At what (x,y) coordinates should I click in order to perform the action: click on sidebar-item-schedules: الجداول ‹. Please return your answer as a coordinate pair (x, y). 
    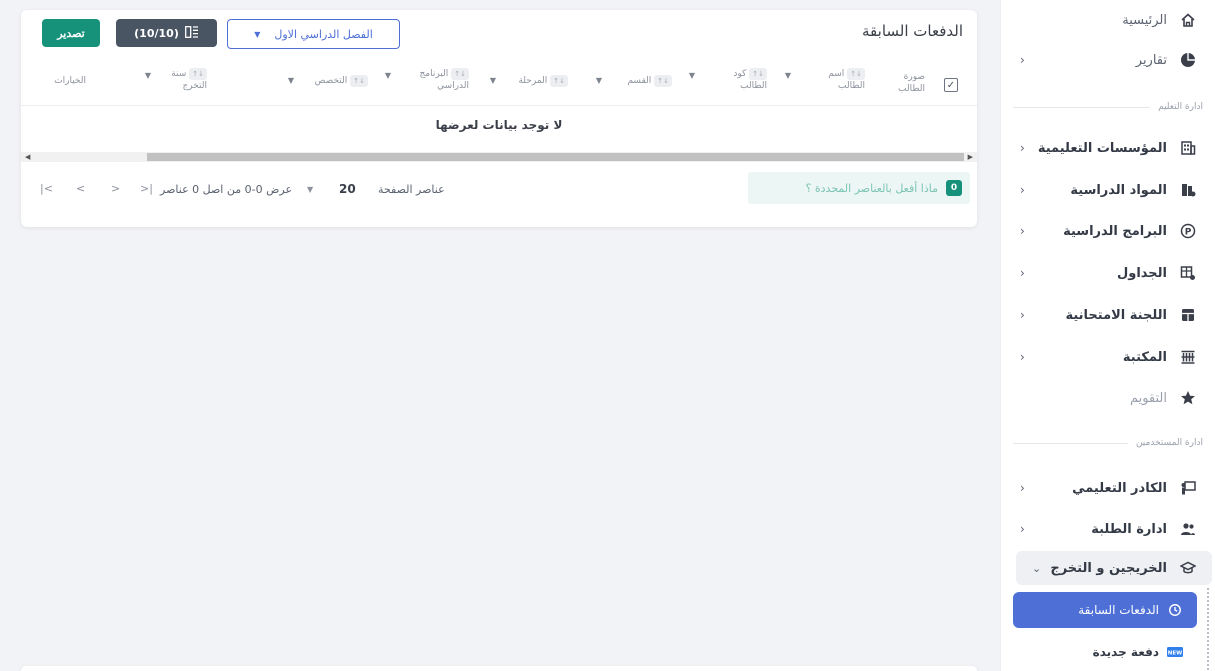
    Looking at the image, I should click on (1107, 273).